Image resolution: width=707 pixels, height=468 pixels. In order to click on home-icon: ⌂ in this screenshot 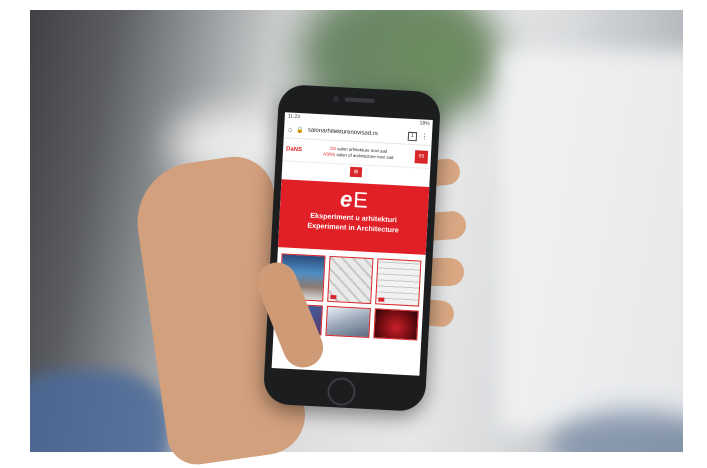, I will do `click(290, 129)`.